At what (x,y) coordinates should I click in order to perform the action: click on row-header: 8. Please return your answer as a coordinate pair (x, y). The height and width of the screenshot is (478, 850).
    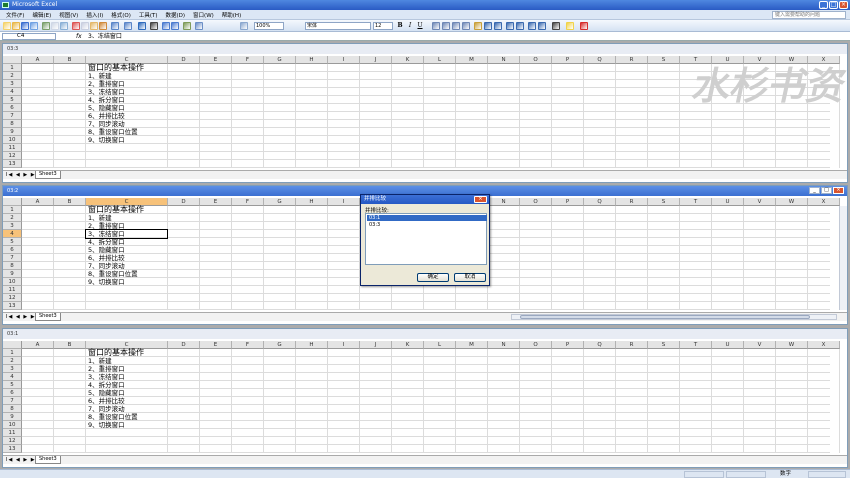
    Looking at the image, I should click on (12, 409).